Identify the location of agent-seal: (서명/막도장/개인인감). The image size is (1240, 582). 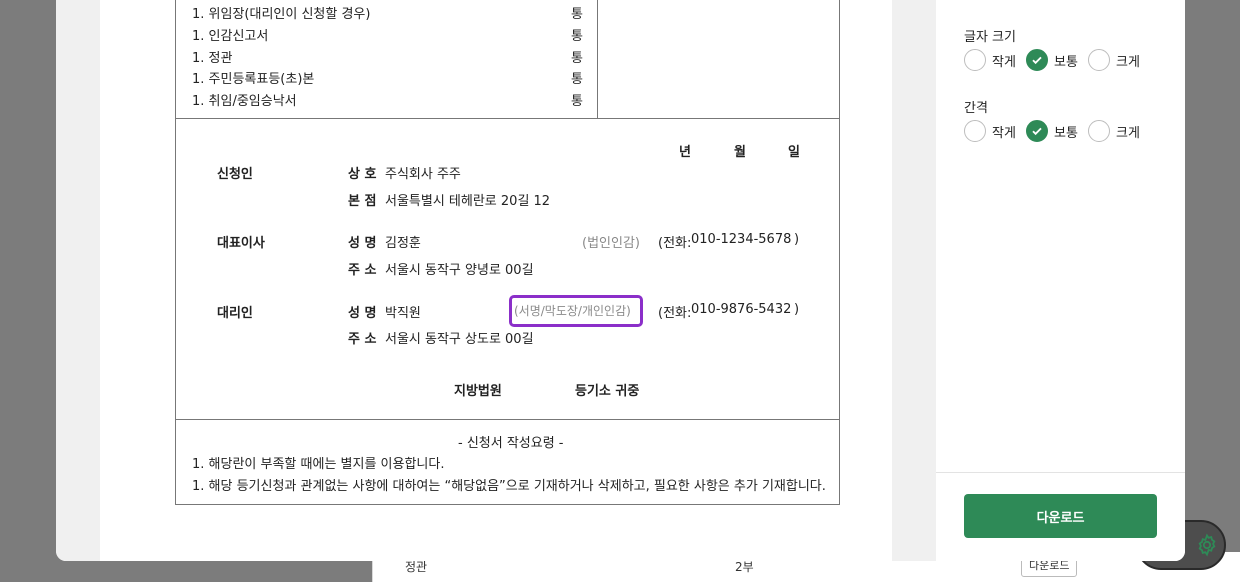
(572, 311).